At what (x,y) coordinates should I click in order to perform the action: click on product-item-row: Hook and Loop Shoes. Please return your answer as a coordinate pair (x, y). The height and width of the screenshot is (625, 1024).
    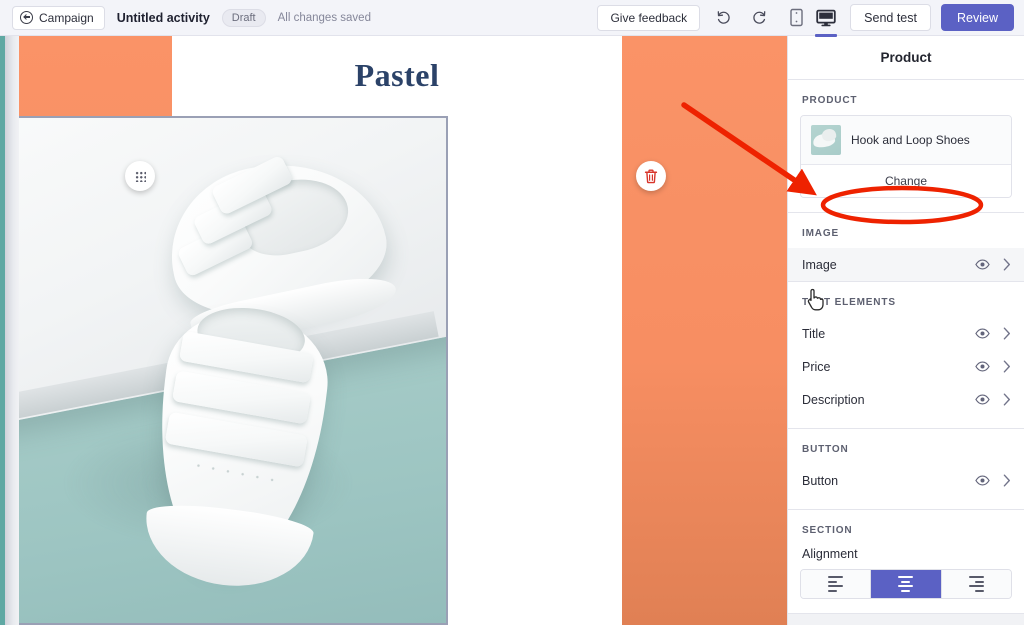
    Looking at the image, I should click on (906, 140).